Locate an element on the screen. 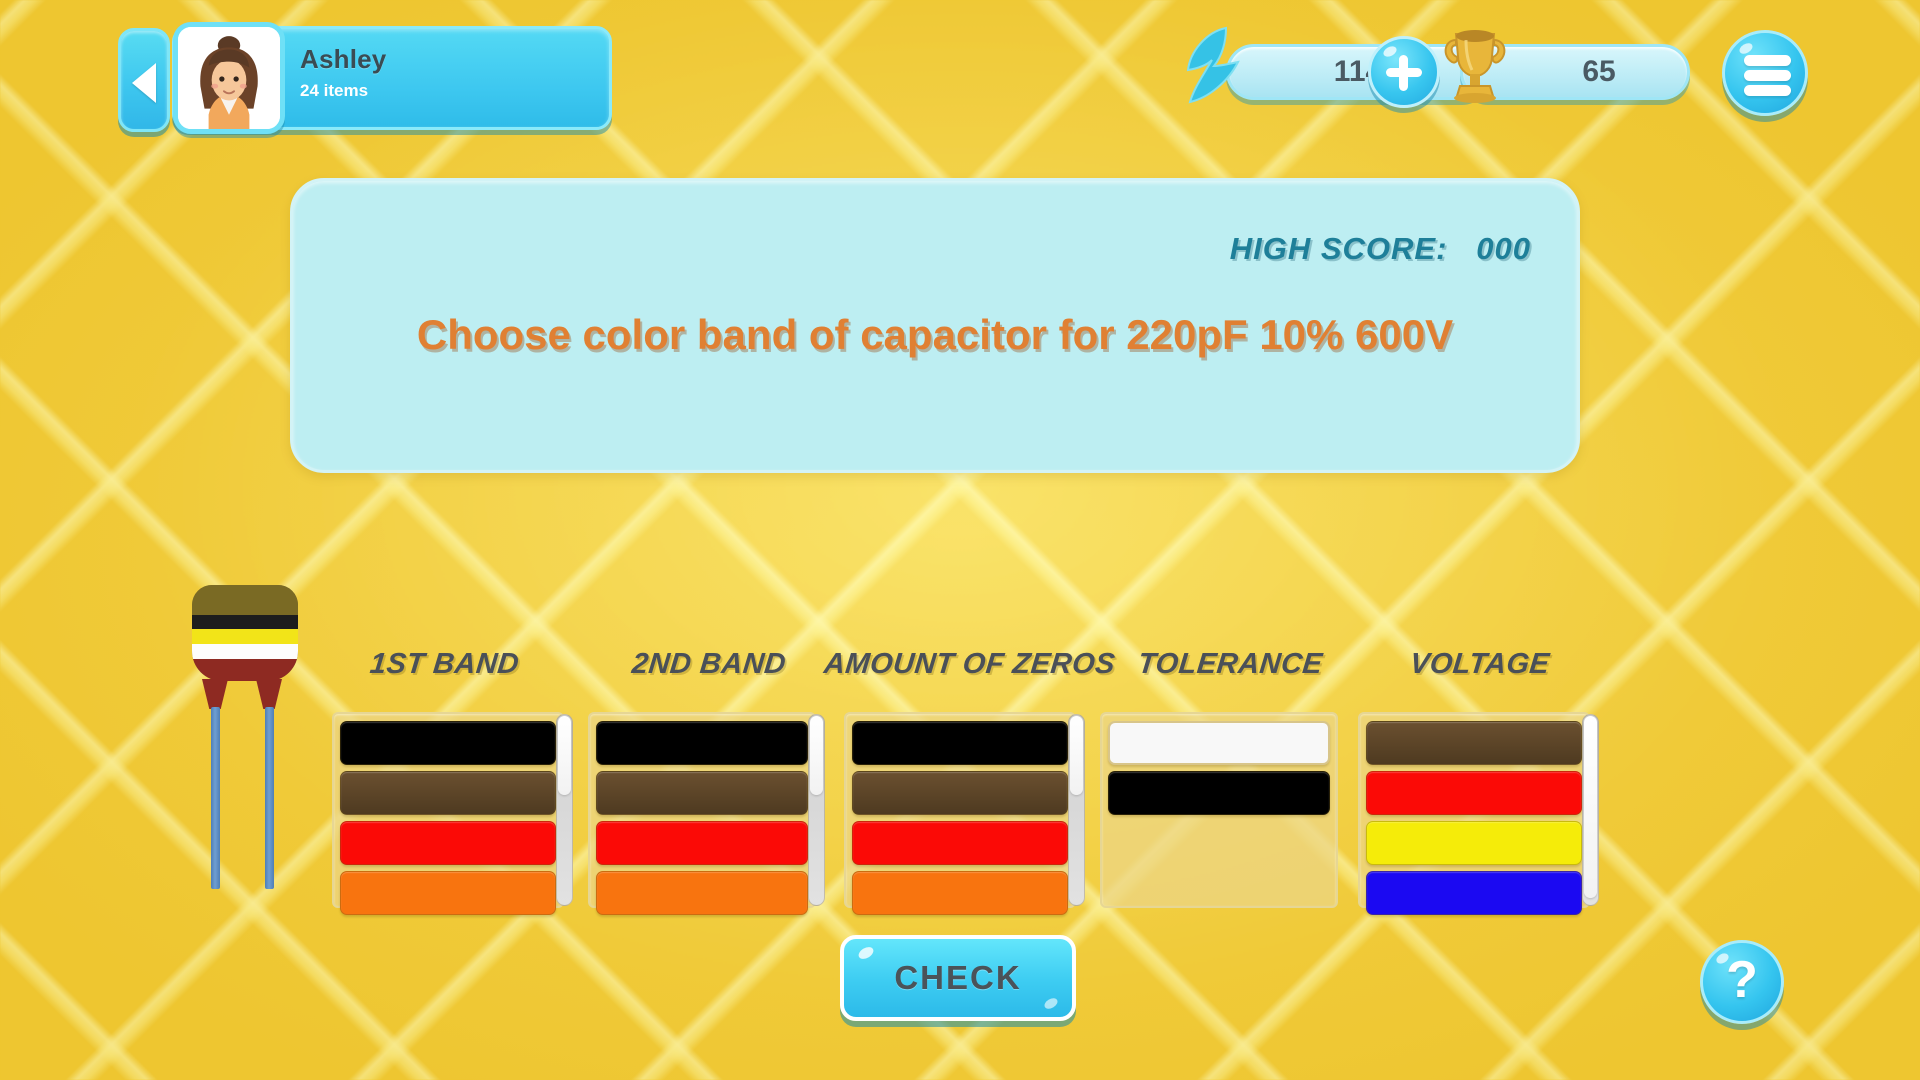 This screenshot has height=1080, width=1920. check-button-label: CHECK is located at coordinates (958, 977).